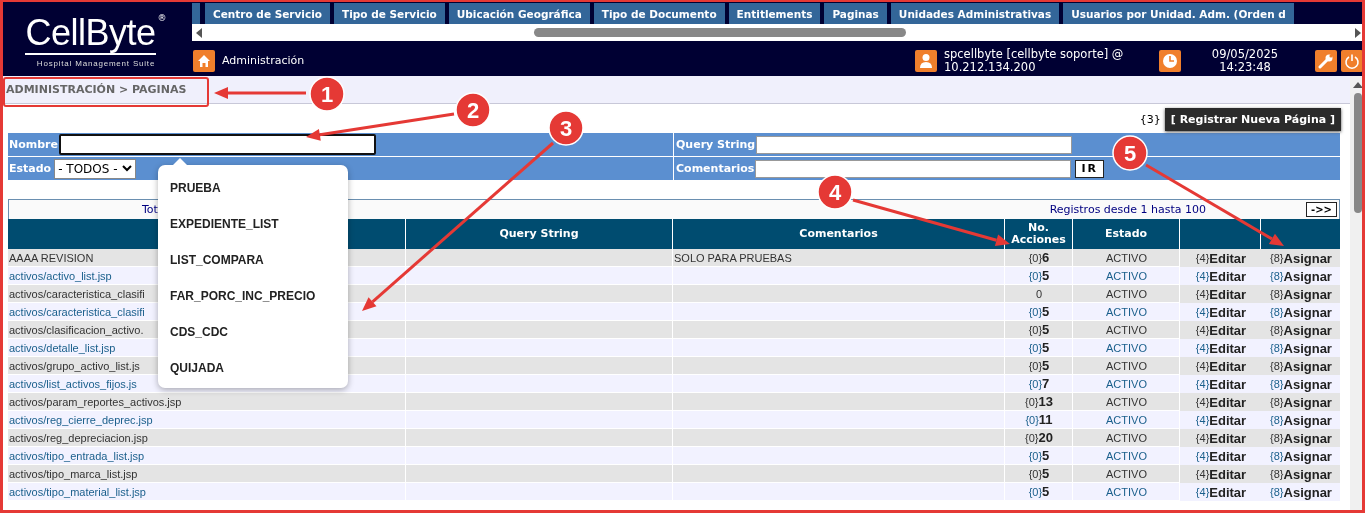 This screenshot has height=513, width=1365. Describe the element at coordinates (566, 128) in the screenshot. I see `callout-marker: 3` at that location.